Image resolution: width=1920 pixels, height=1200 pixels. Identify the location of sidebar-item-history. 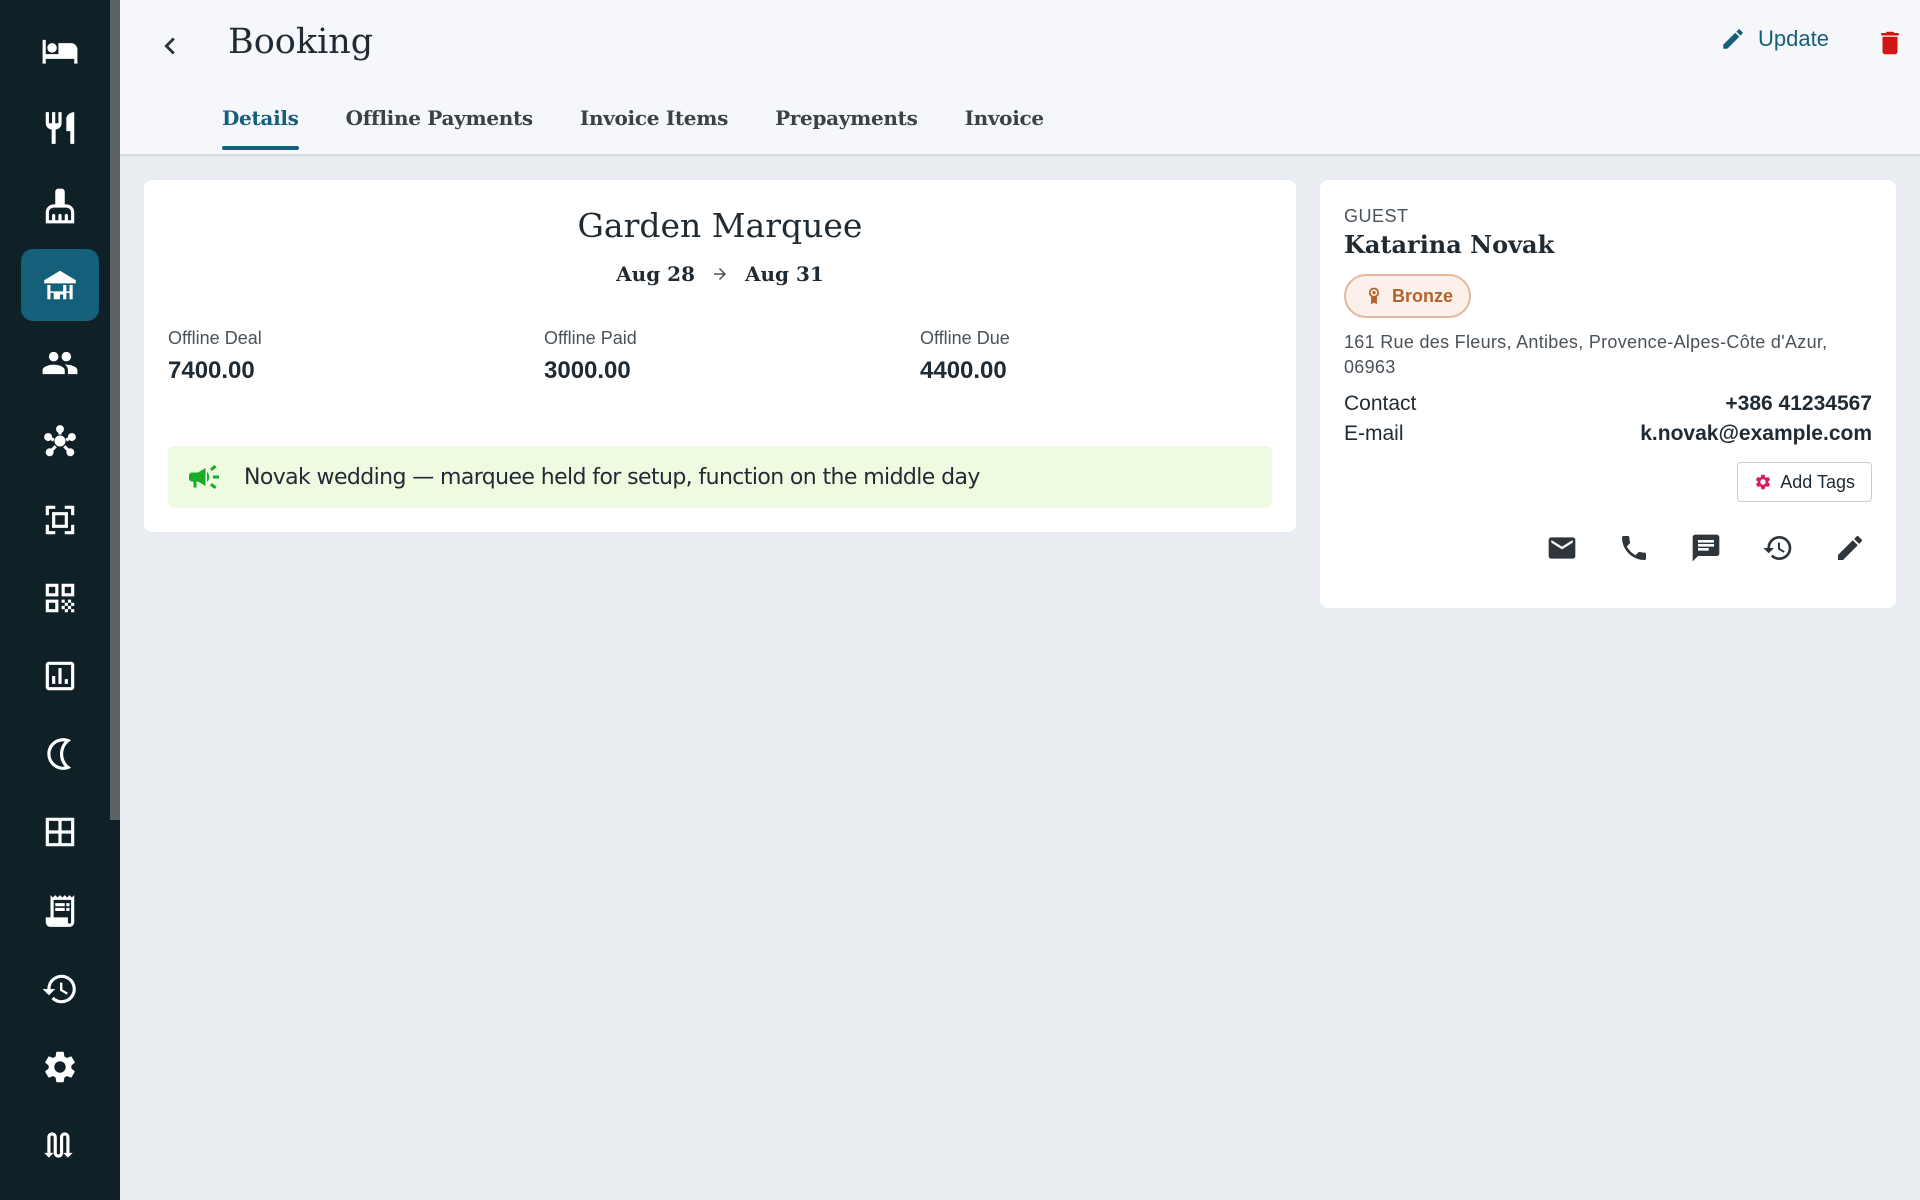
(60, 989).